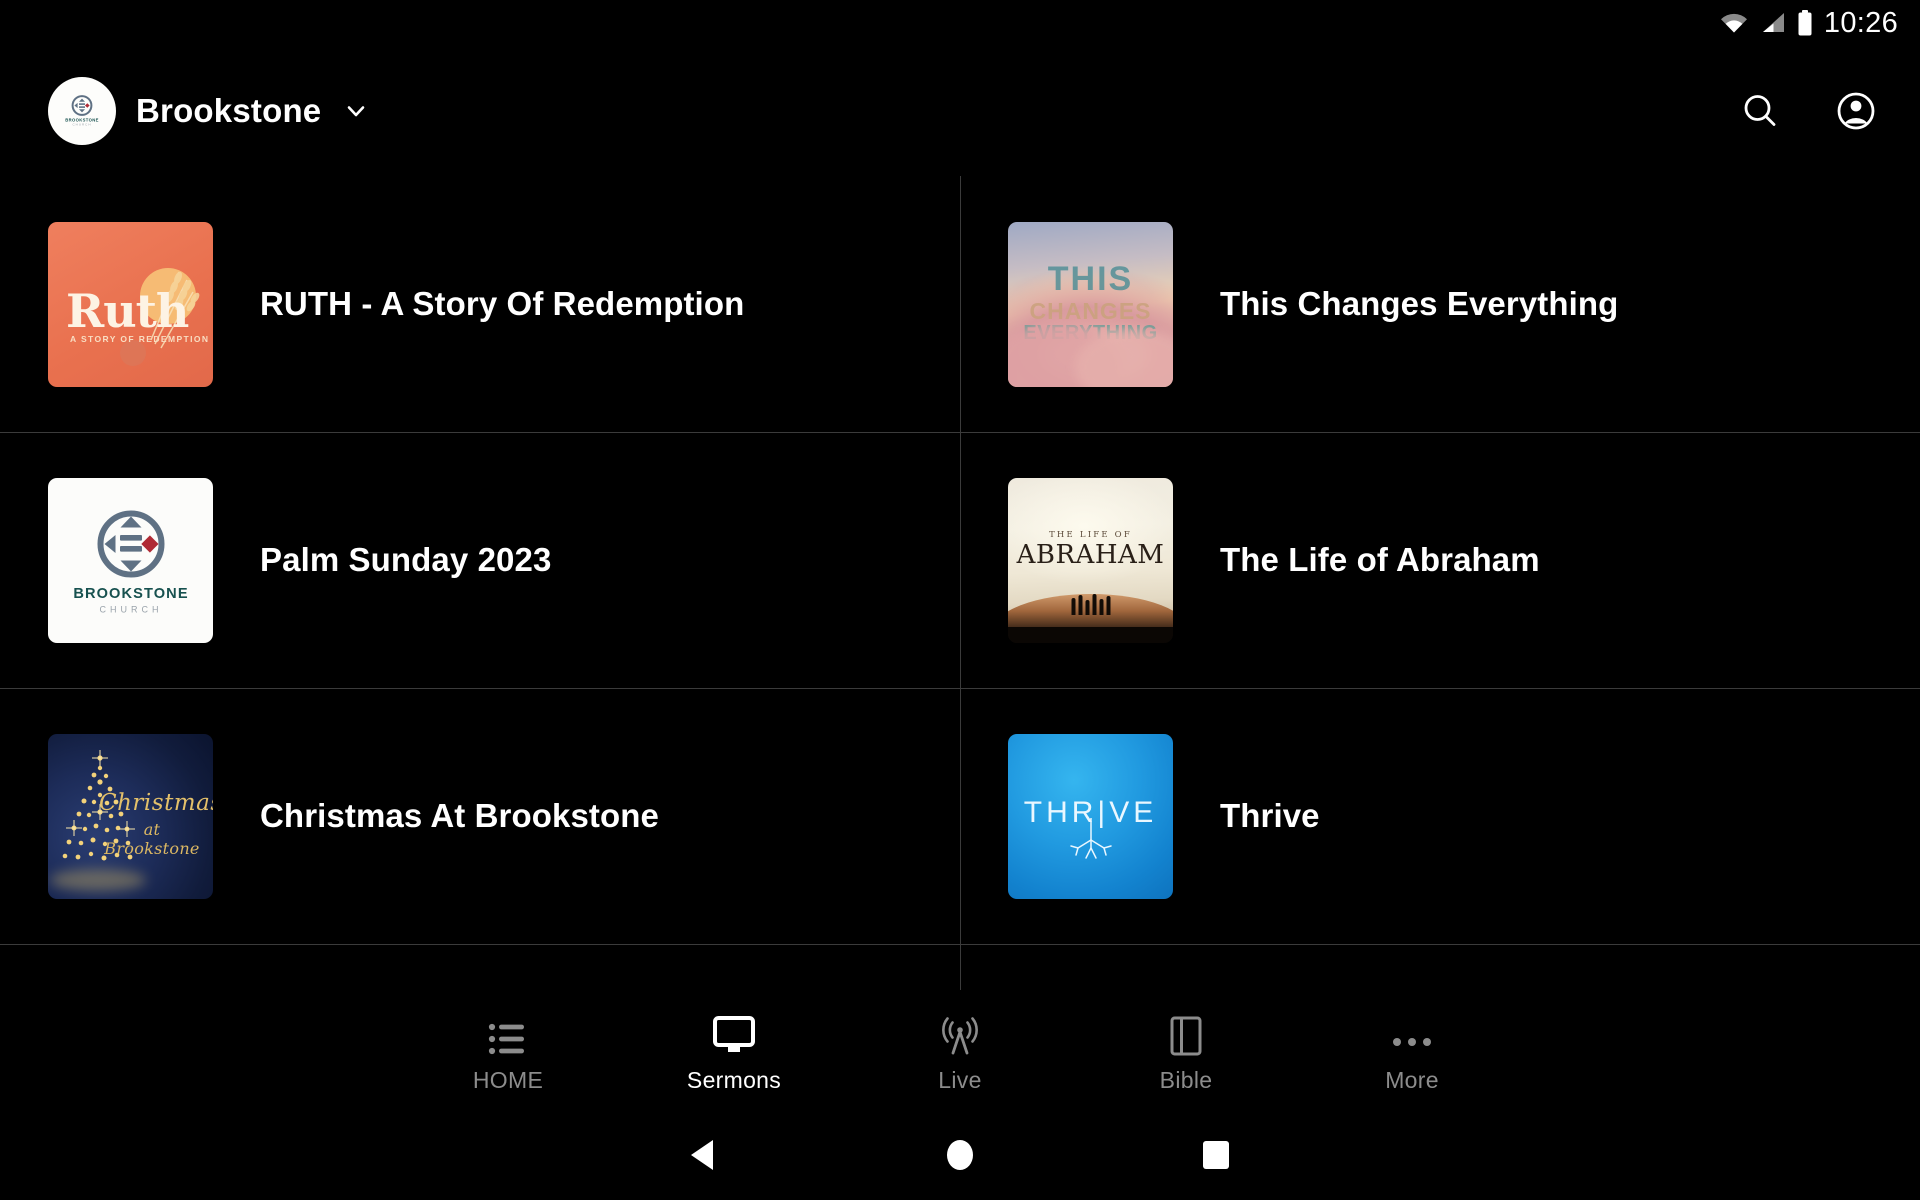 Image resolution: width=1920 pixels, height=1200 pixels. What do you see at coordinates (1090, 634) in the screenshot?
I see `ground-shadow` at bounding box center [1090, 634].